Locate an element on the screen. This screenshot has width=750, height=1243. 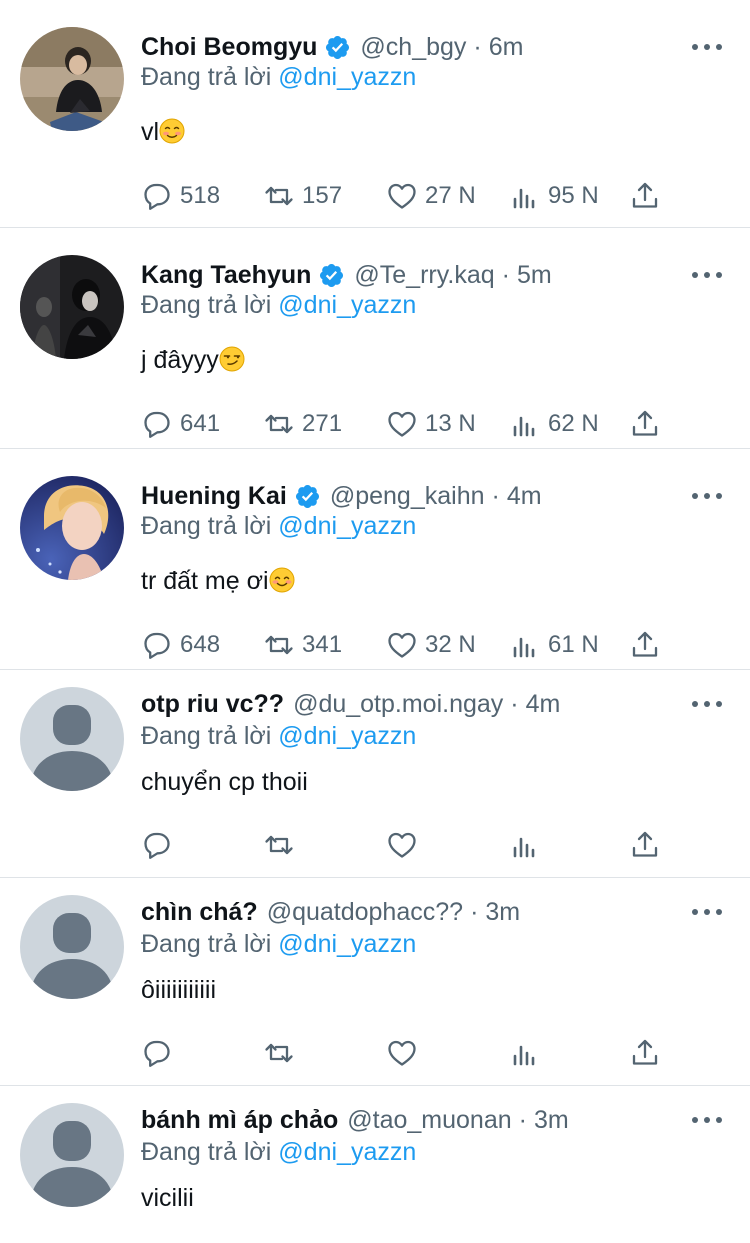
user-handle: @tao_muonan is located at coordinates (429, 1120).